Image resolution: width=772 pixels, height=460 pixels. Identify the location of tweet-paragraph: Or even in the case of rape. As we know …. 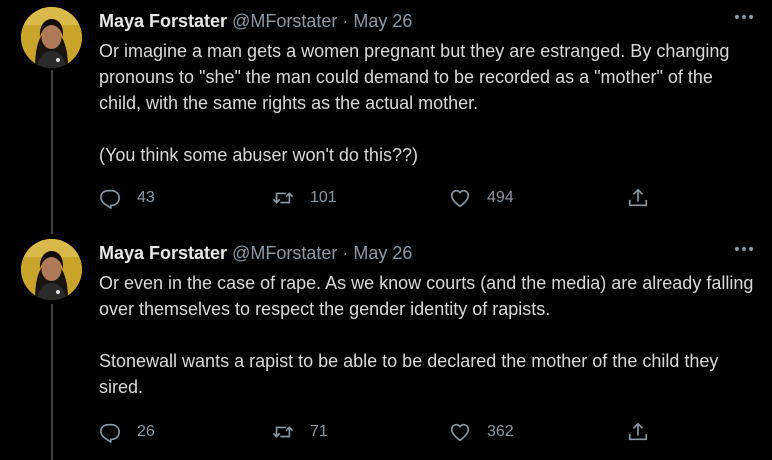
(426, 296).